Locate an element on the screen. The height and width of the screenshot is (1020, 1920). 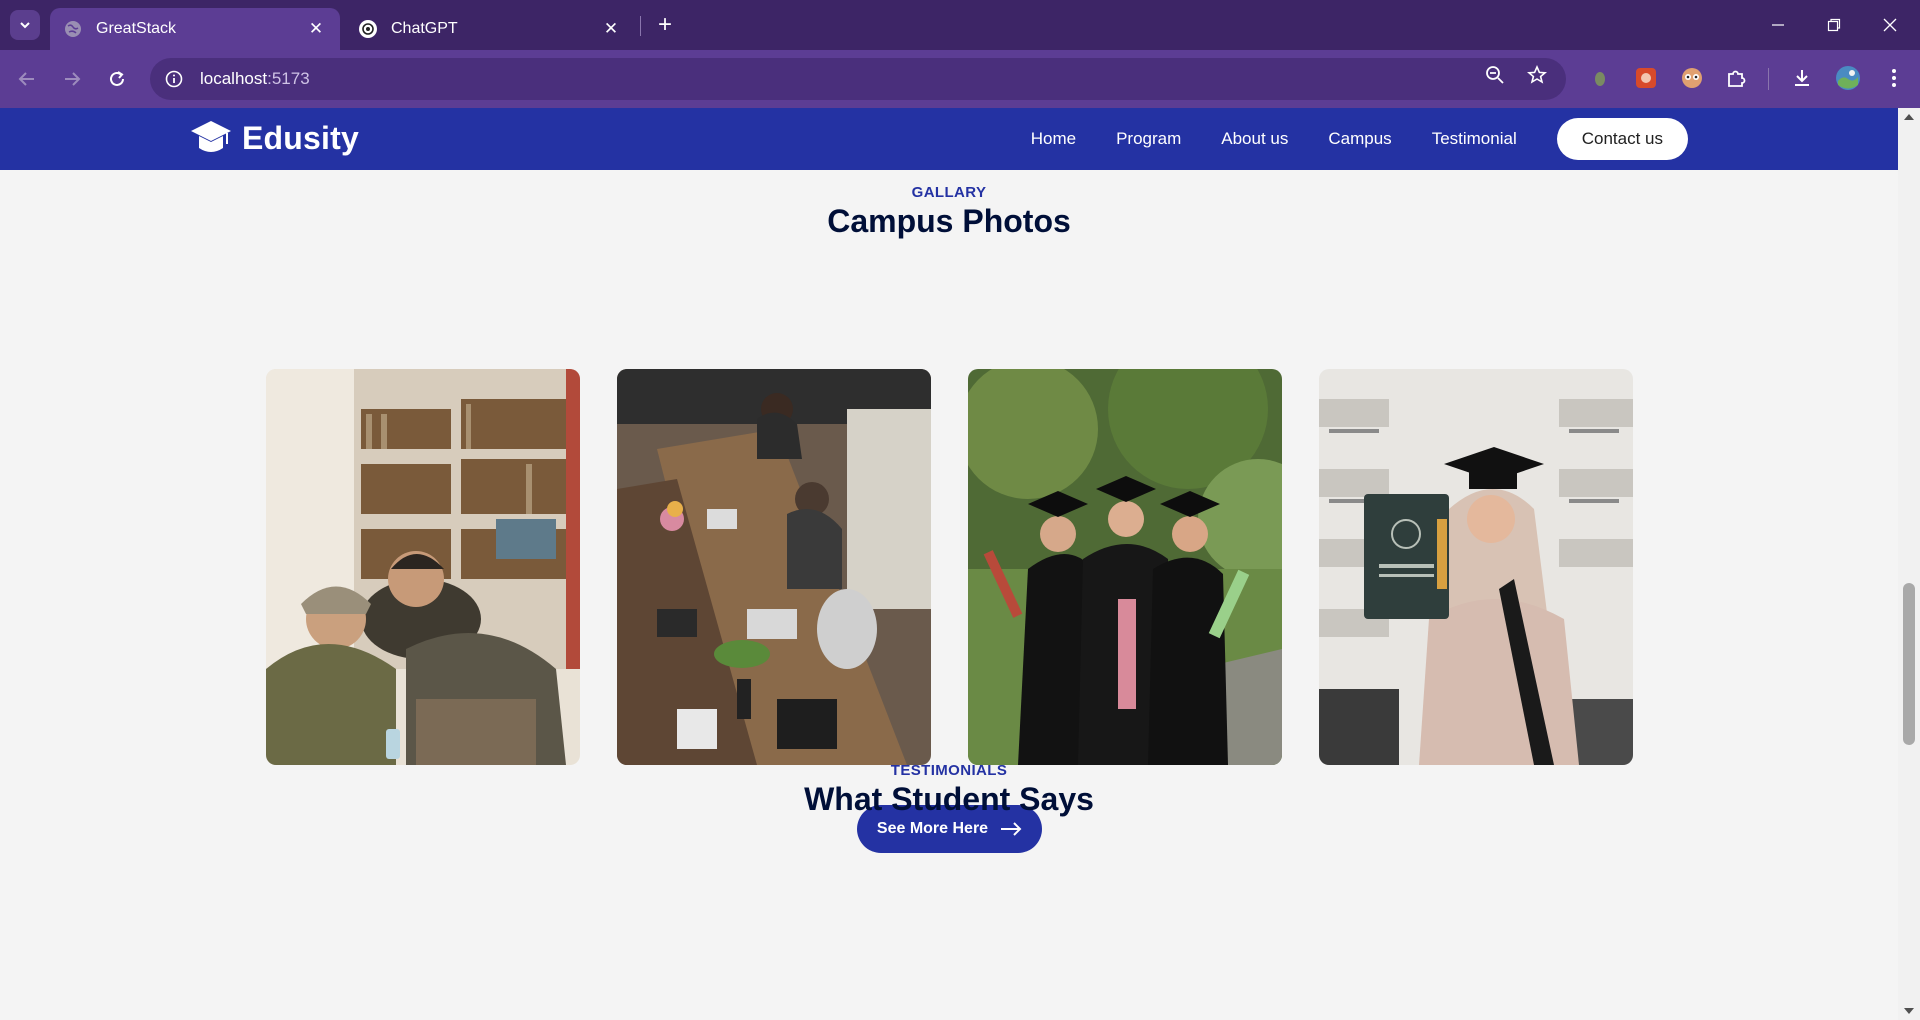
gallery-photo-students is located at coordinates (423, 567).